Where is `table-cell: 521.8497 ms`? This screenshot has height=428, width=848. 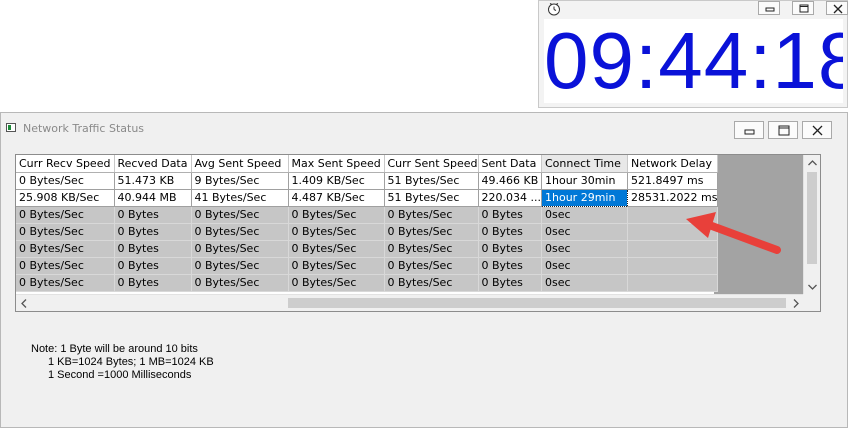 table-cell: 521.8497 ms is located at coordinates (673, 181).